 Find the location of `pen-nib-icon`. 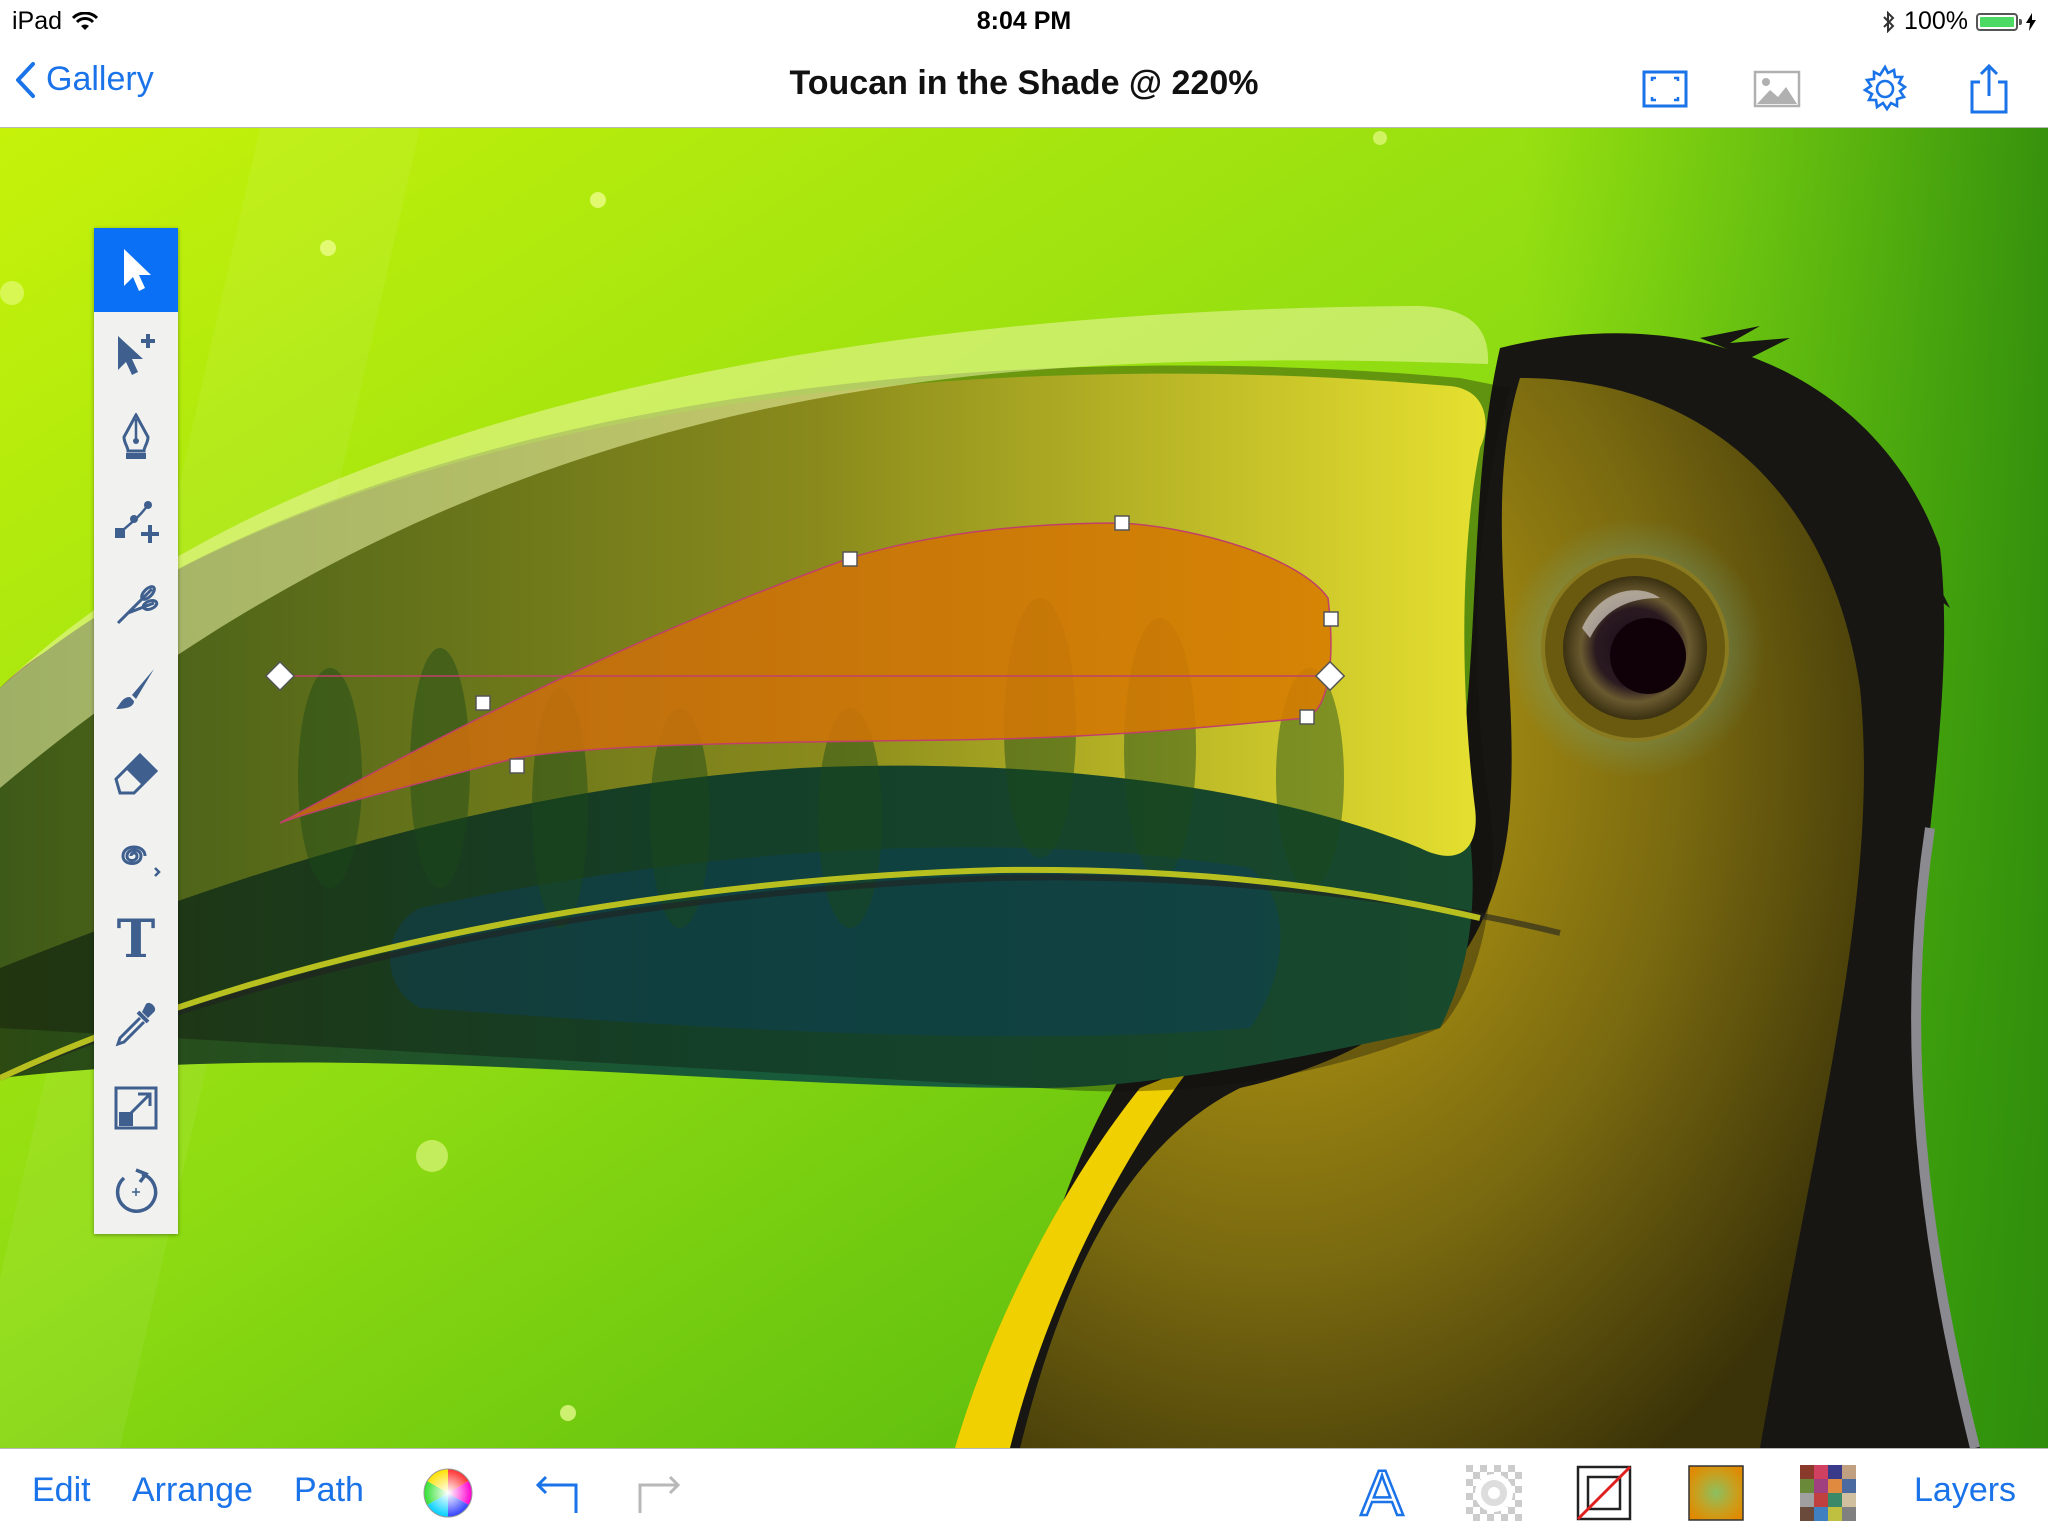

pen-nib-icon is located at coordinates (136, 436).